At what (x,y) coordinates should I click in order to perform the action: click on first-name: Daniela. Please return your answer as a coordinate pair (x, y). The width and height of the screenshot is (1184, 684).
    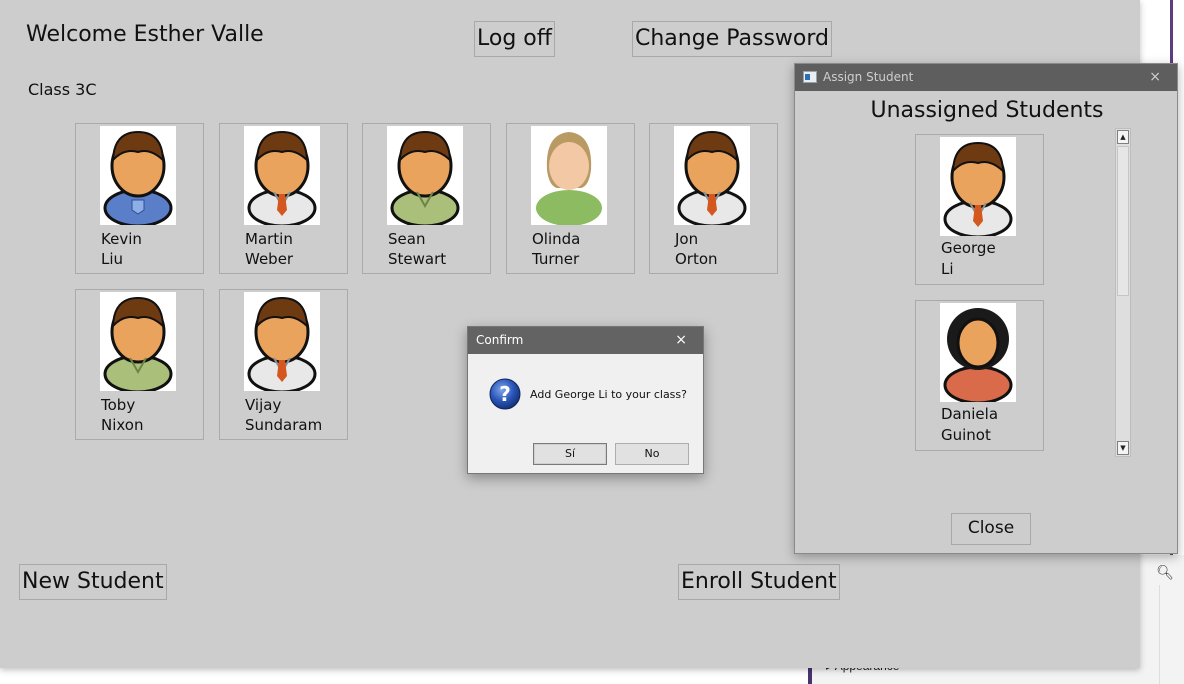
    Looking at the image, I should click on (970, 414).